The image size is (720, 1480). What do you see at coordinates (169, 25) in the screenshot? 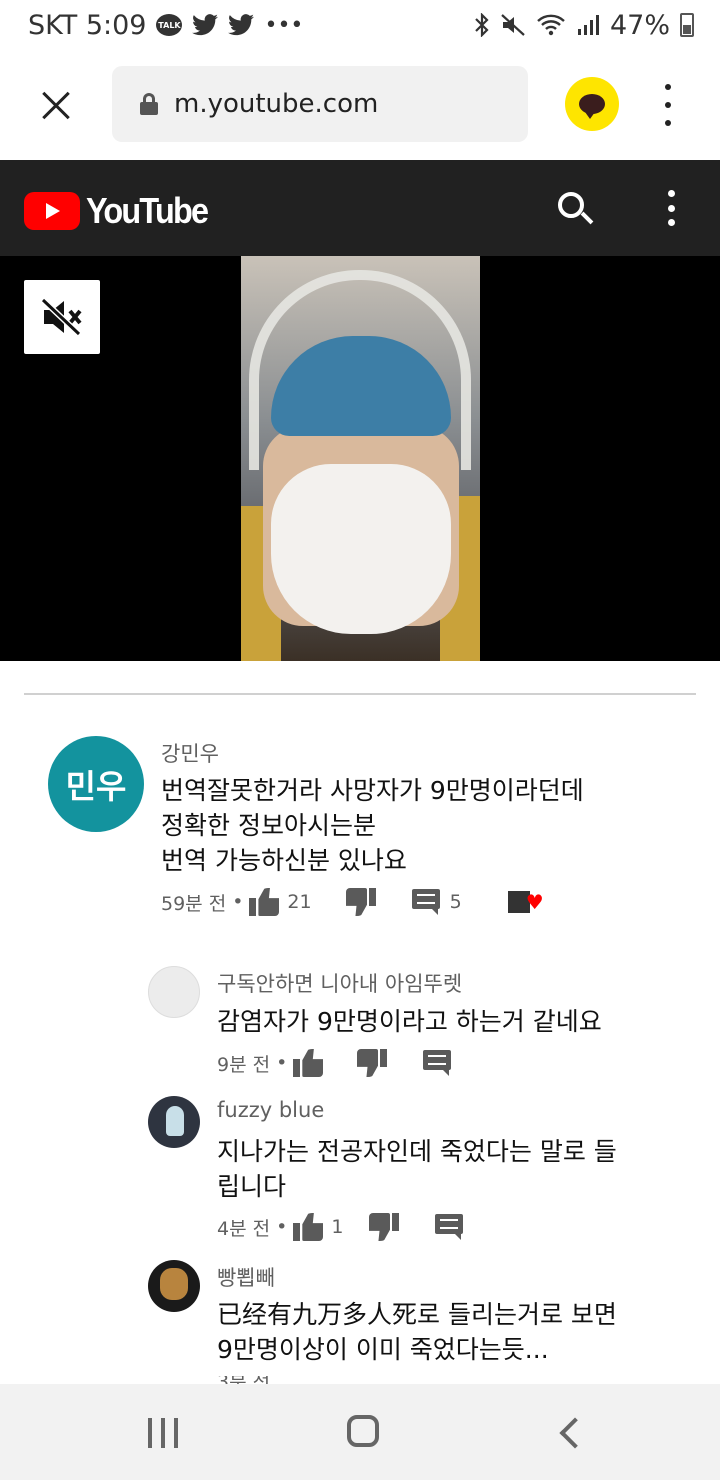
I see `kakaotalk-notification-icon: TALK` at bounding box center [169, 25].